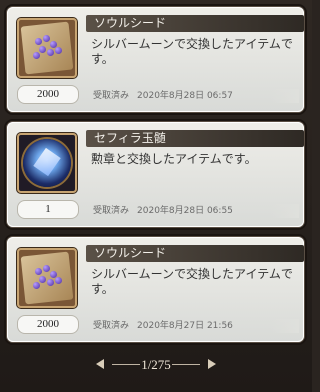 This screenshot has width=320, height=392. Describe the element at coordinates (212, 364) in the screenshot. I see `next-page-arrow-icon` at that location.